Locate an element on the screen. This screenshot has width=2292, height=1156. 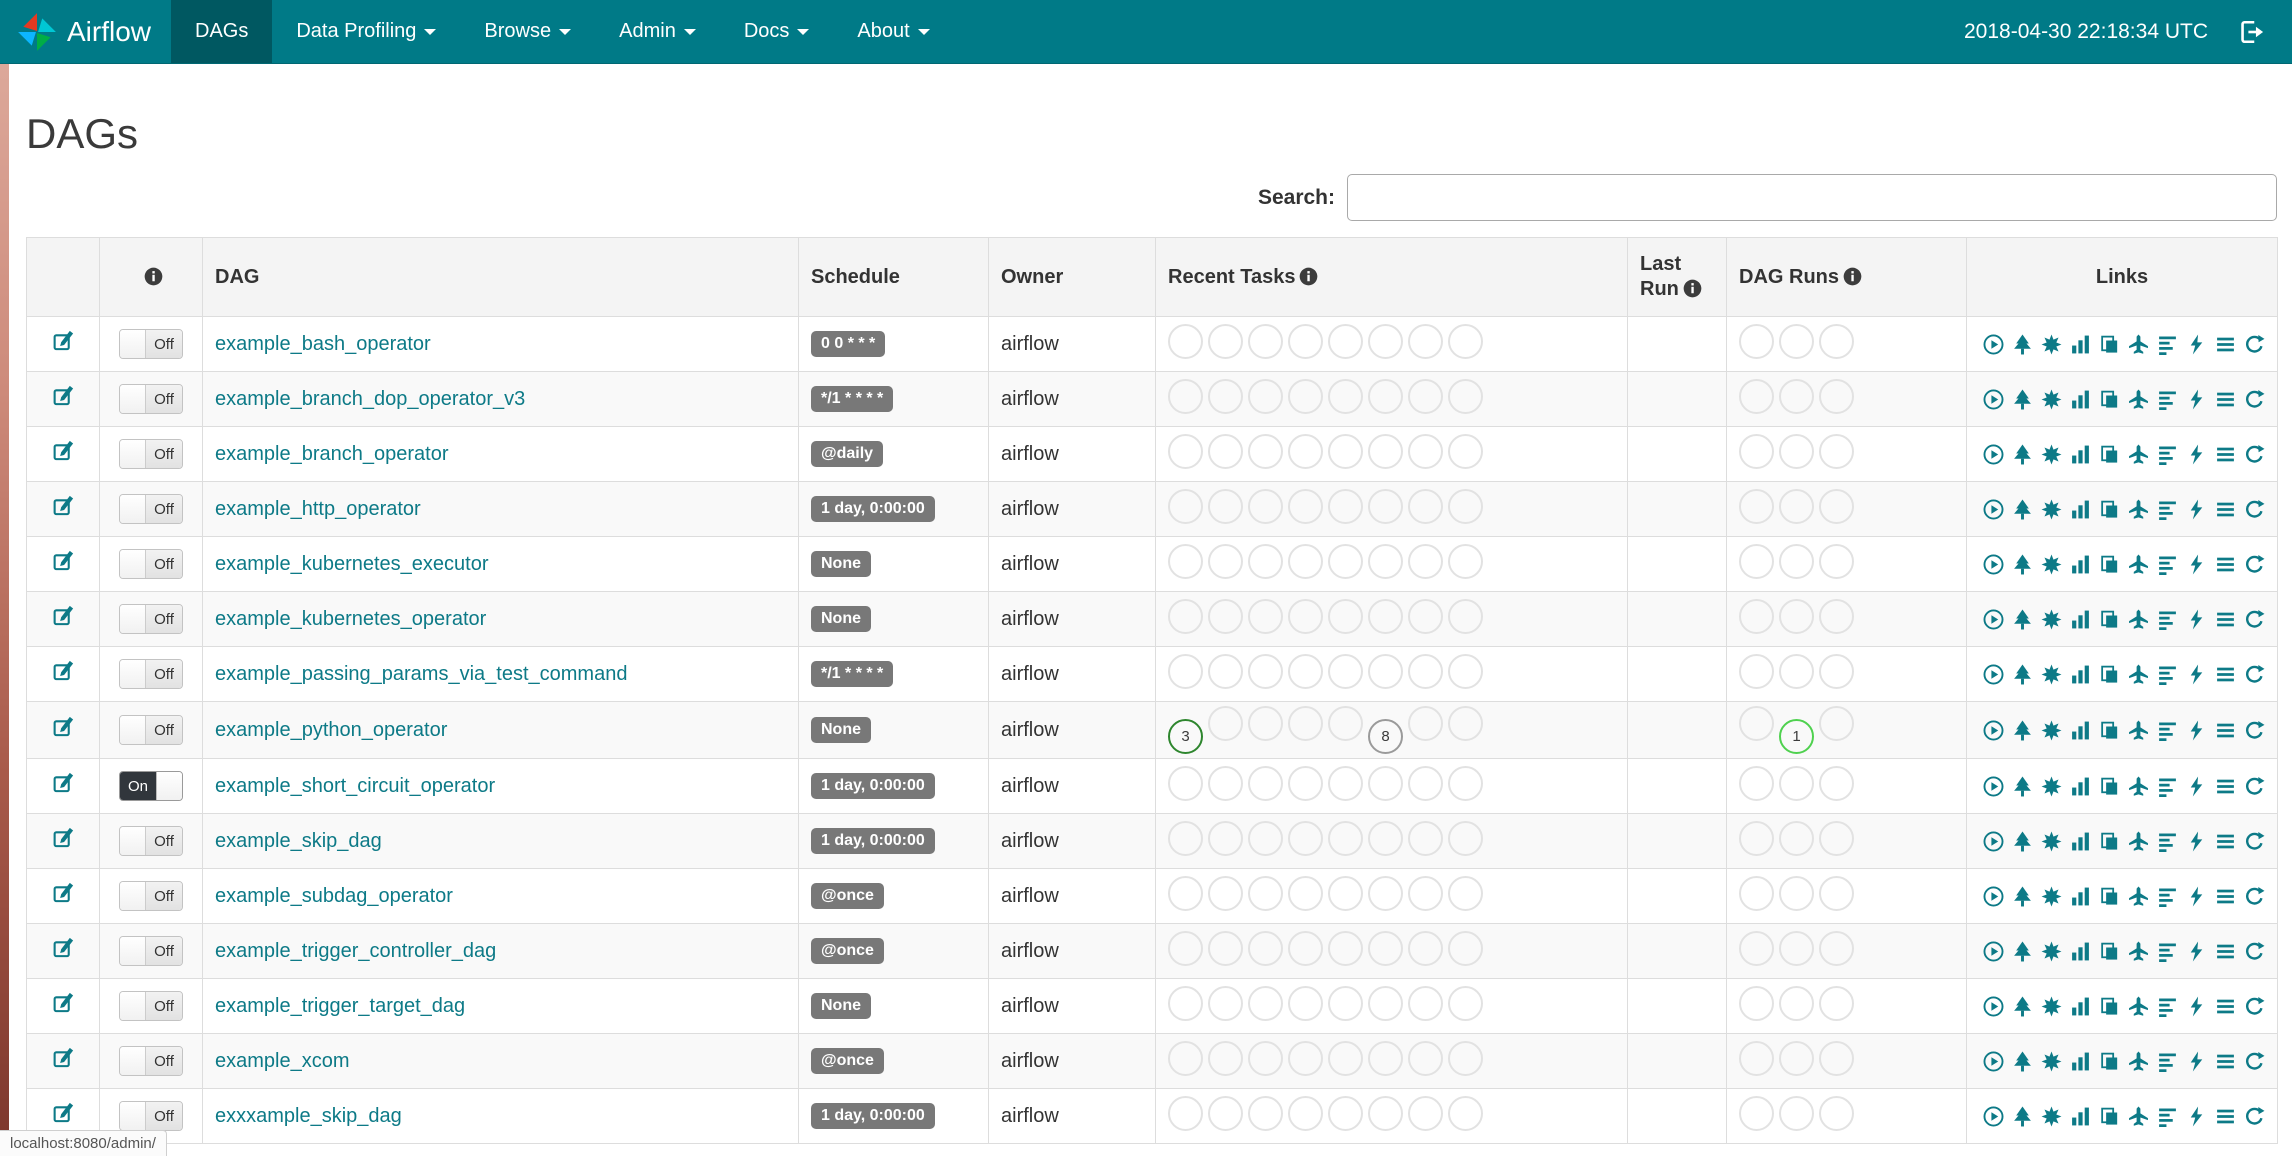
dag-link: example_passing_params_via_test_command is located at coordinates (421, 674).